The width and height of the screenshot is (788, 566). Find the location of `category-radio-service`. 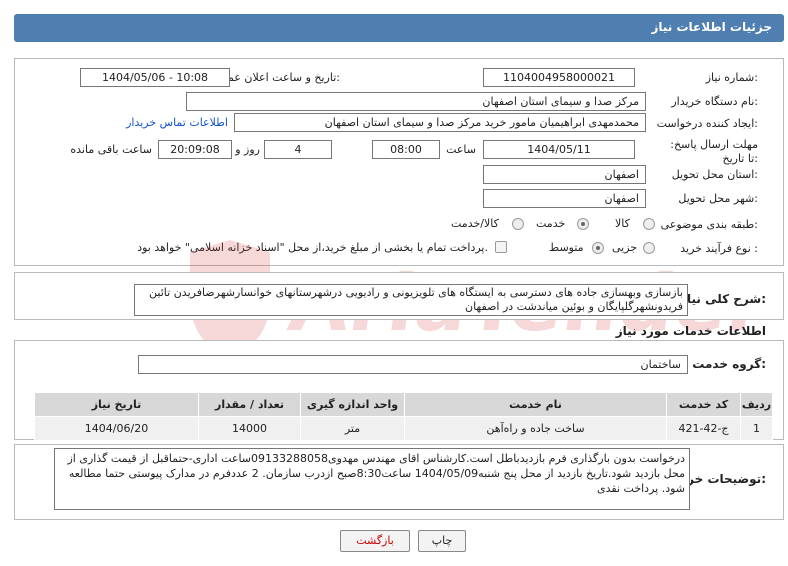

category-radio-service is located at coordinates (583, 224).